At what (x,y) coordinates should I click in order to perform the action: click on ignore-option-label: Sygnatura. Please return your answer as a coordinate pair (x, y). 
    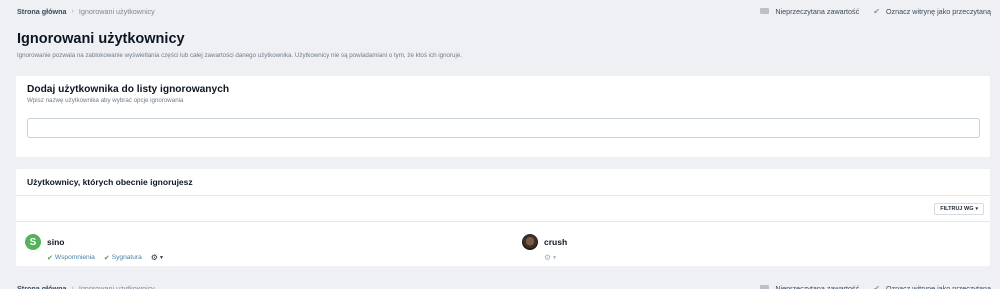
    Looking at the image, I should click on (126, 257).